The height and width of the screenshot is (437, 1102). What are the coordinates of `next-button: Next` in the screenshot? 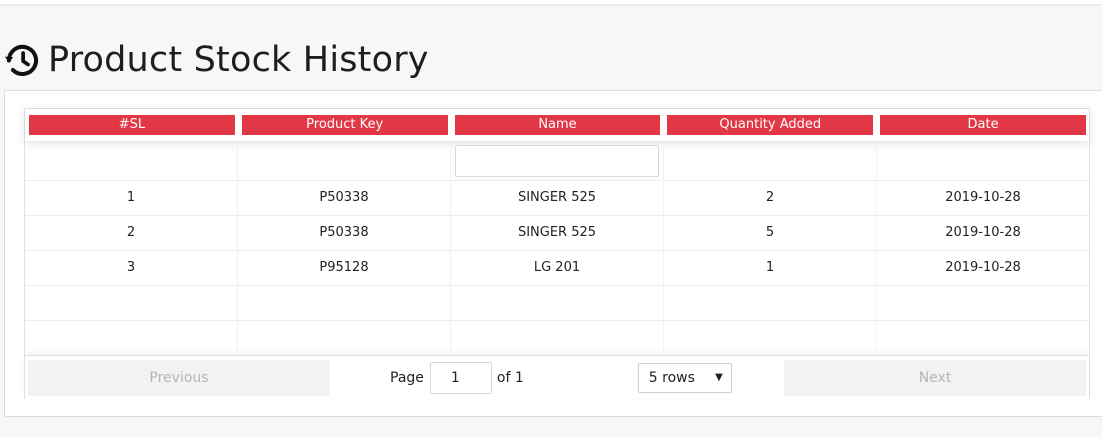 It's located at (935, 377).